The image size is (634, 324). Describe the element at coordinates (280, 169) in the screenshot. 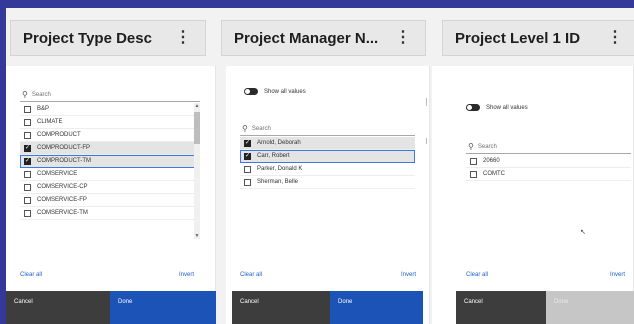

I see `list-item-label: Parker, Donald K` at that location.